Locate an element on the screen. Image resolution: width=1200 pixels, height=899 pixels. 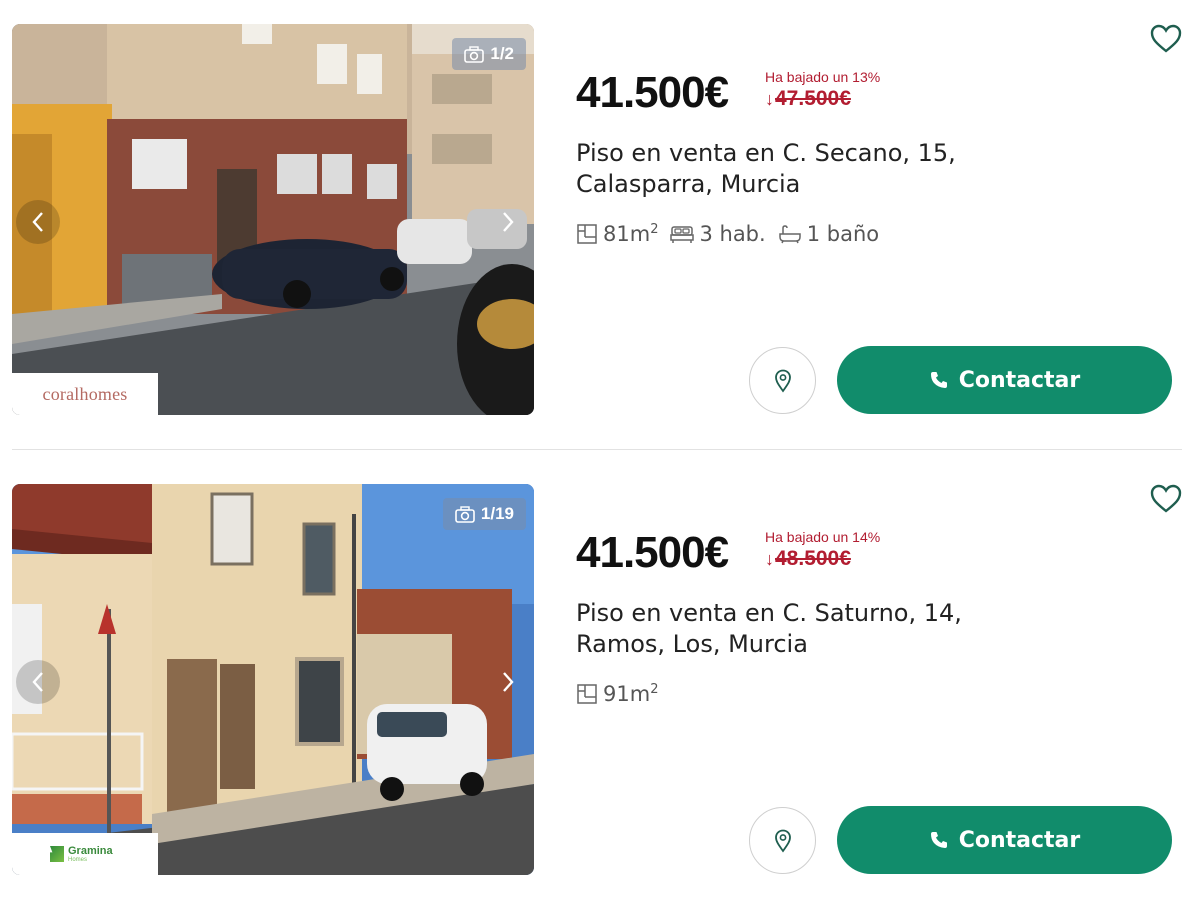
area-value: 91m is located at coordinates (627, 694).